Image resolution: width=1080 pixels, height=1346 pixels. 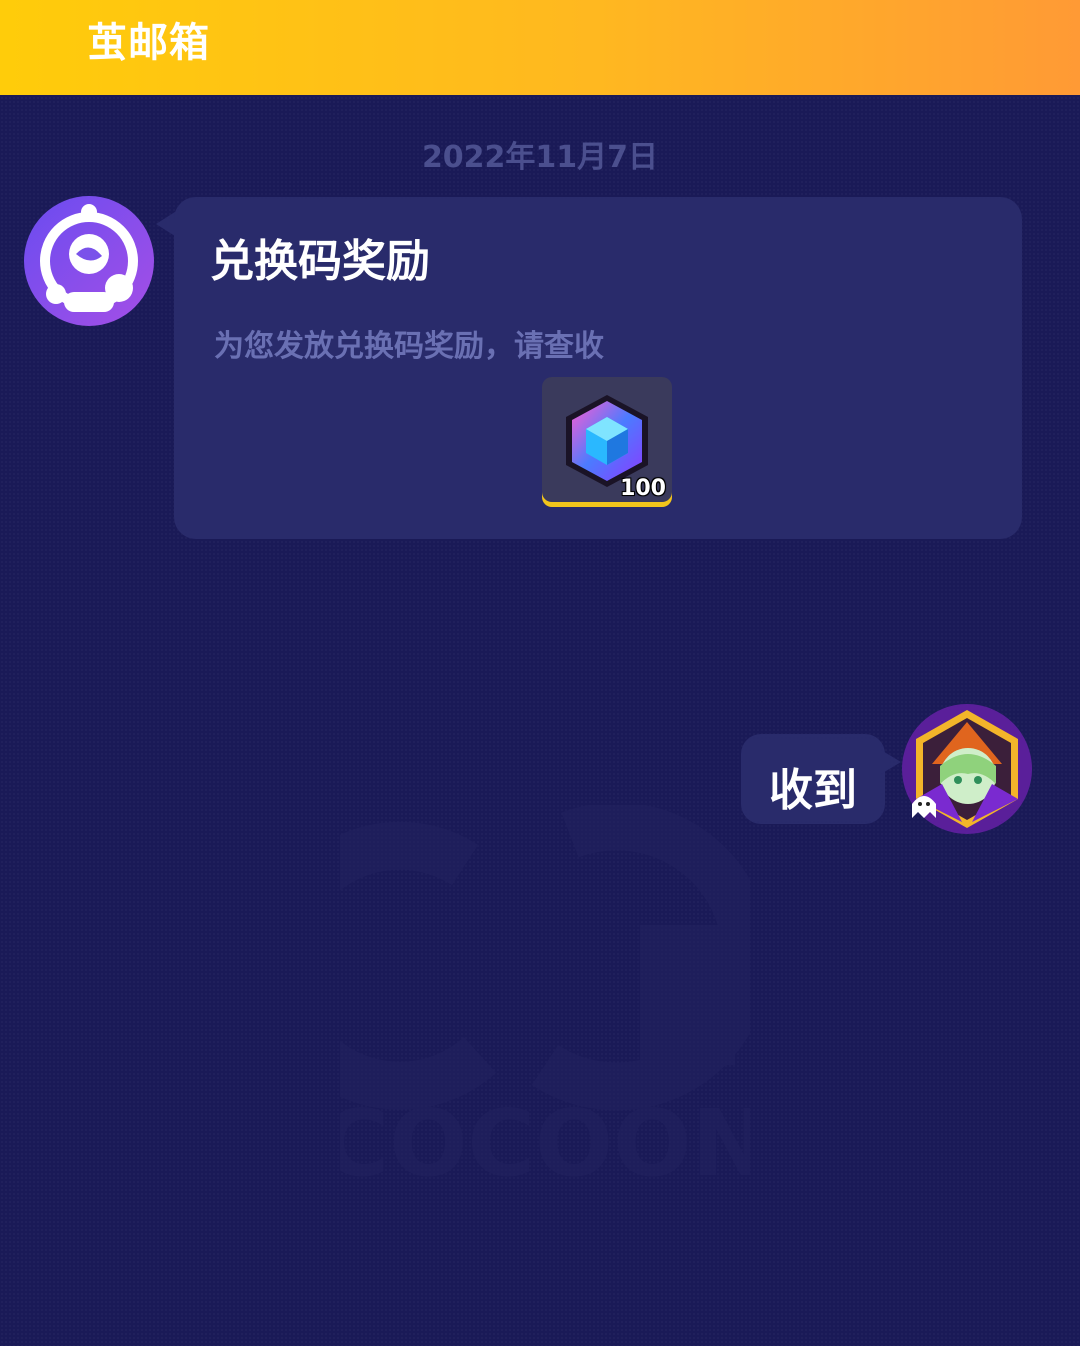 What do you see at coordinates (89, 261) in the screenshot?
I see `system-avatar` at bounding box center [89, 261].